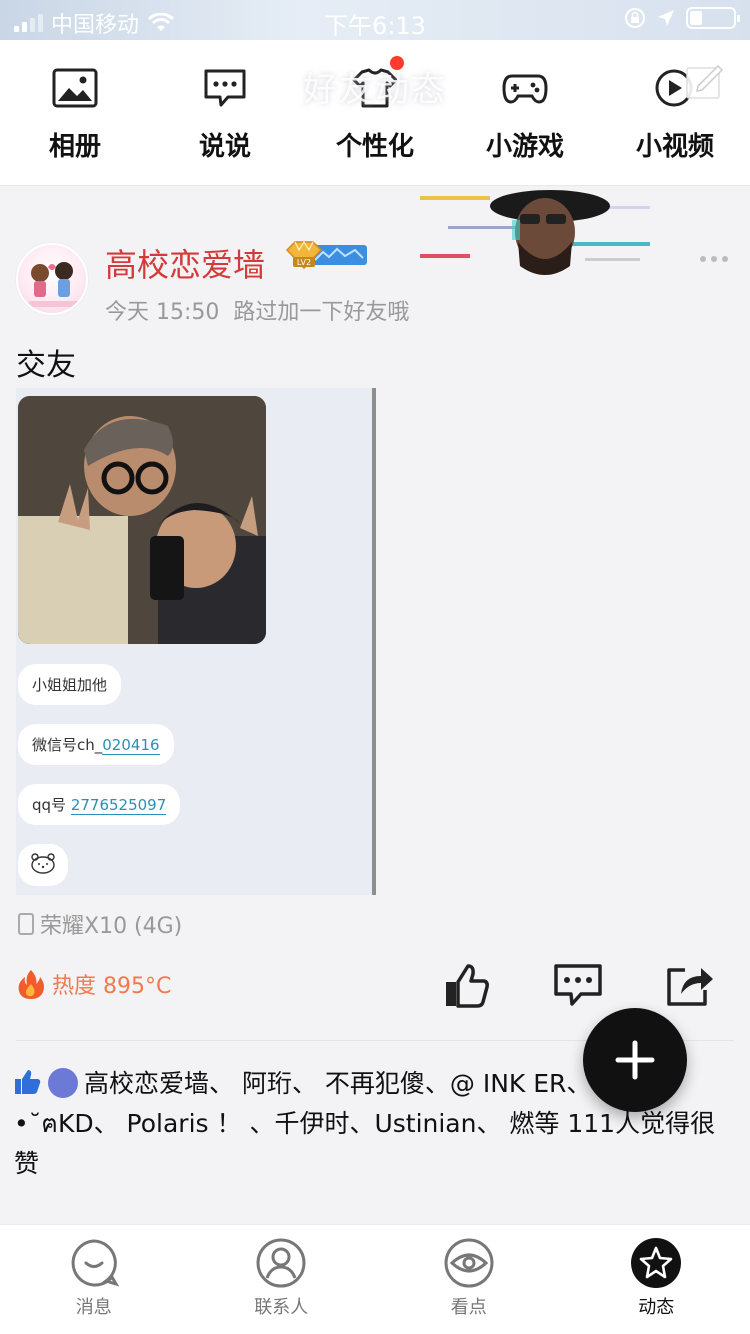 Image resolution: width=750 pixels, height=1334 pixels. I want to click on rotation-lock-icon, so click(635, 18).